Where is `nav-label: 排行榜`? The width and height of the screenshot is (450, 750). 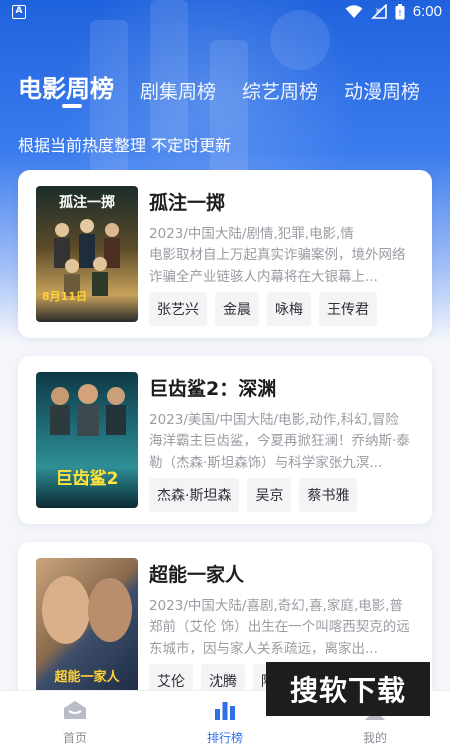 nav-label: 排行榜 is located at coordinates (224, 738).